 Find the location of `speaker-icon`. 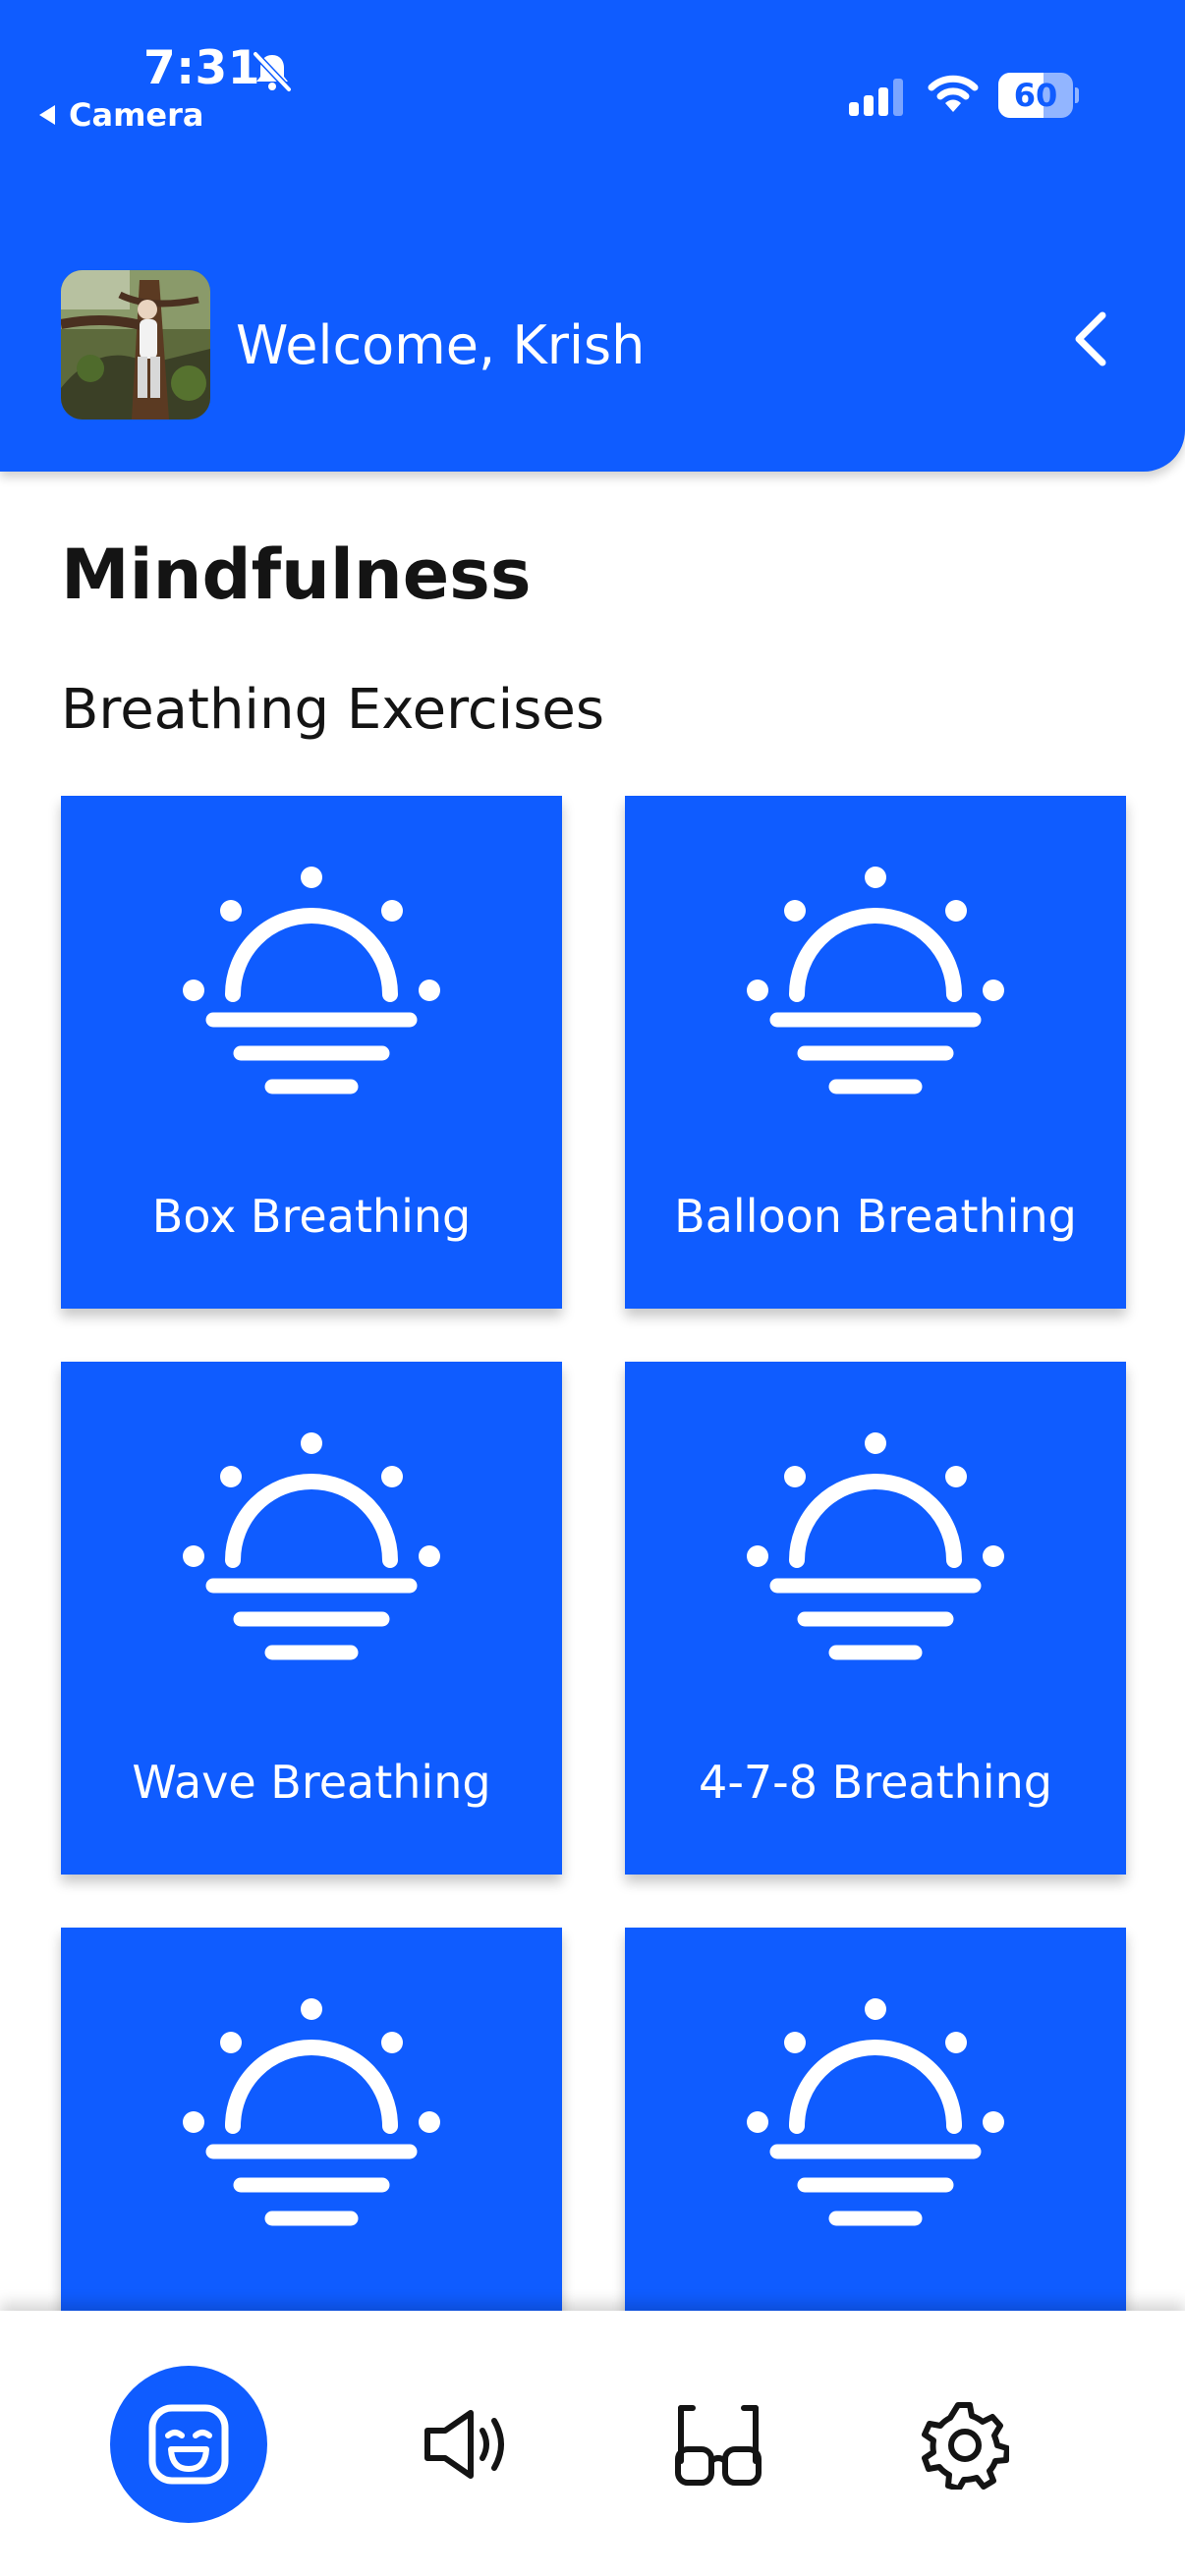

speaker-icon is located at coordinates (464, 2444).